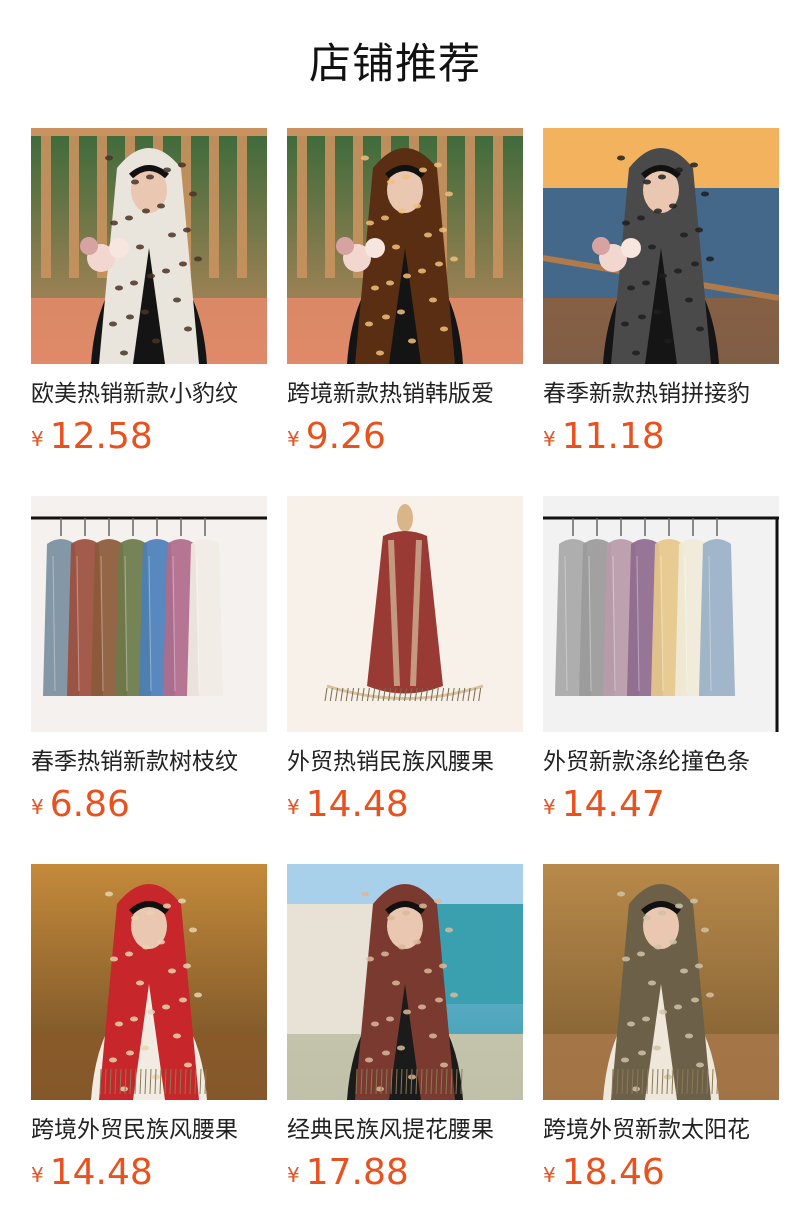  Describe the element at coordinates (405, 394) in the screenshot. I see `product-name: 跨境新款热销韩版爱` at that location.